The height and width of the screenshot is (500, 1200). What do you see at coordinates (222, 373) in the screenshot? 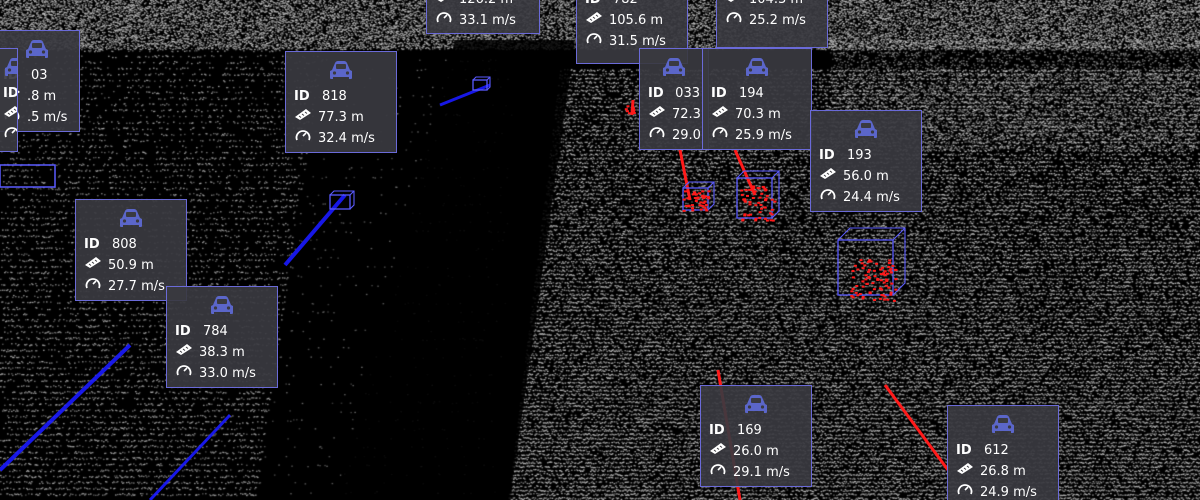
I see `speed-row: 33.0 m/s` at bounding box center [222, 373].